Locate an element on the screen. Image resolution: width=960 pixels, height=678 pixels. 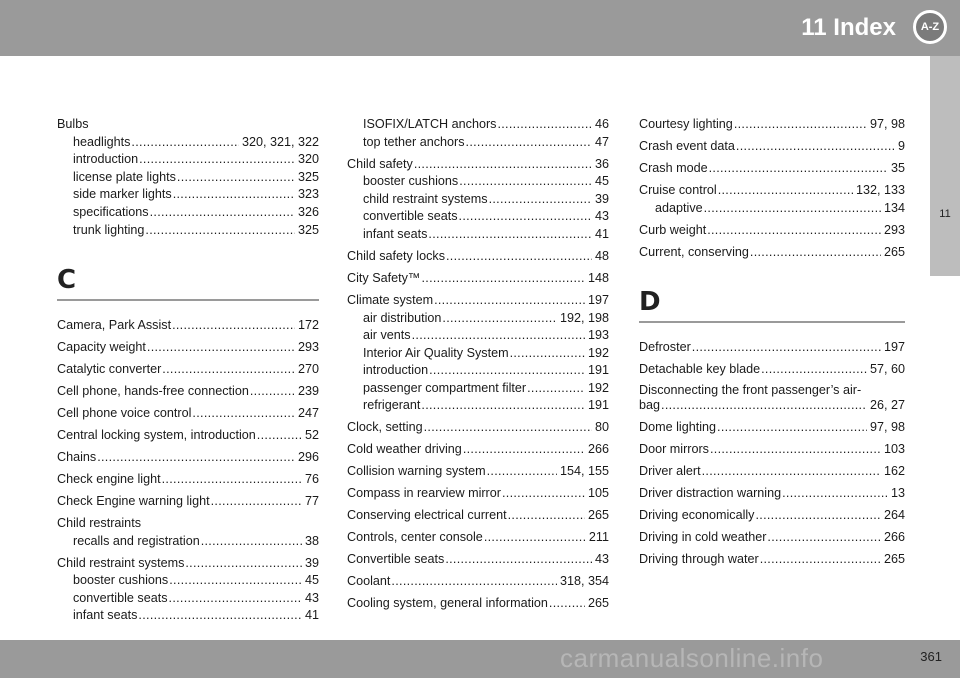
index-entry: Courtesy lighting 97, 98 is located at coordinates (772, 125).